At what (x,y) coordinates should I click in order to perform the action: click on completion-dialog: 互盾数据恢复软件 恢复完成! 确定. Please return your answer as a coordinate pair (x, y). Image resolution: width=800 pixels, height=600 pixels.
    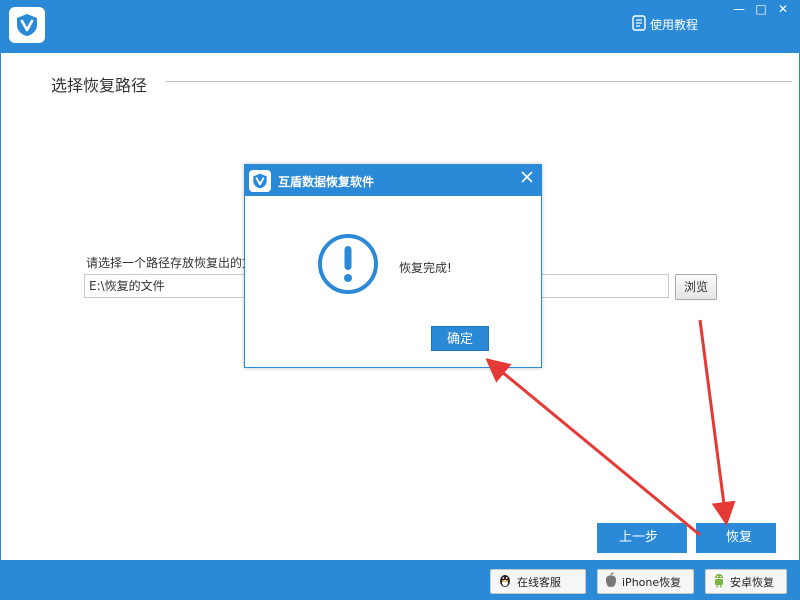
    Looking at the image, I should click on (393, 266).